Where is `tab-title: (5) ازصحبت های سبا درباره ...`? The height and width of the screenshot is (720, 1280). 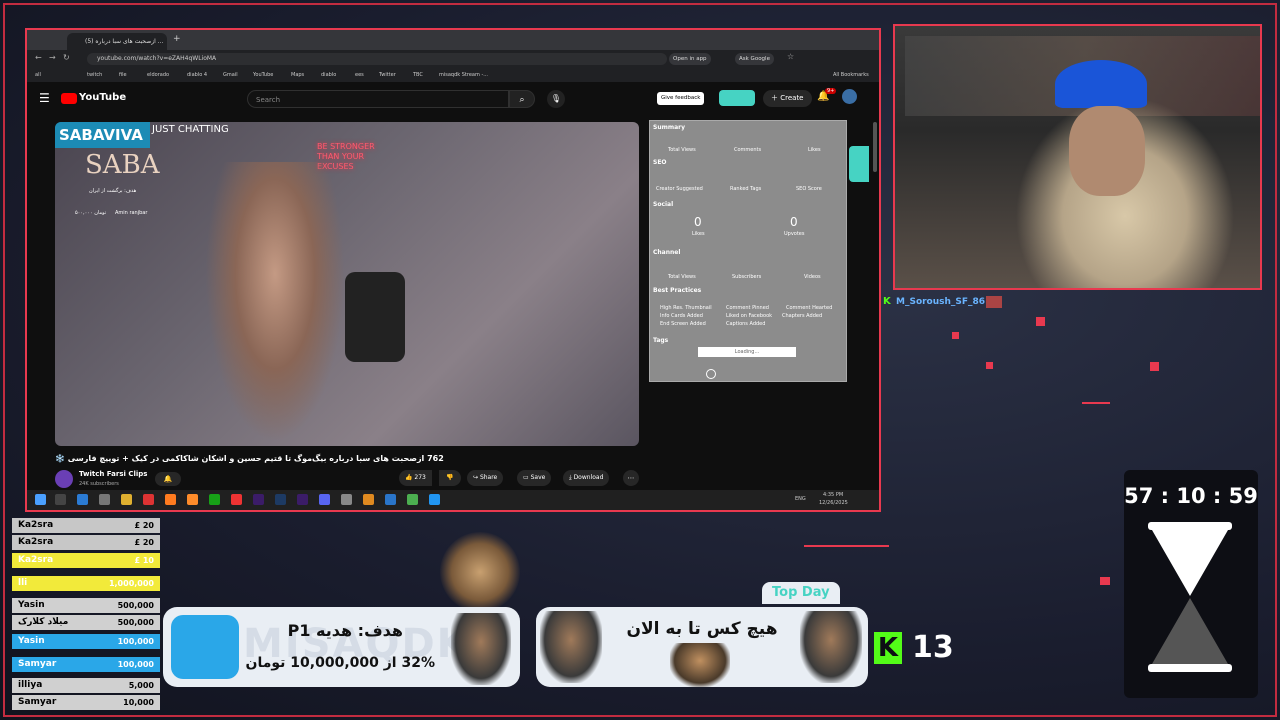
tab-title: (5) ازصحبت های سبا درباره ... is located at coordinates (124, 41).